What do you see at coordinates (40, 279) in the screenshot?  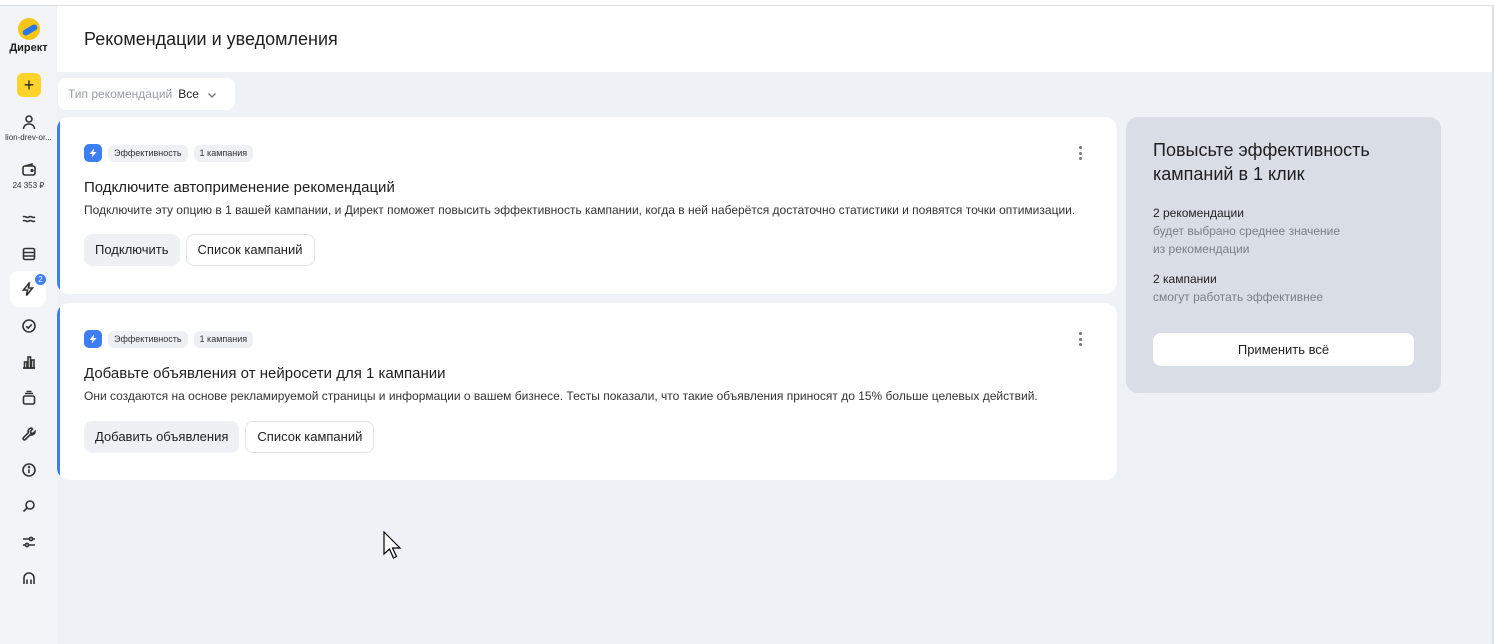 I see `recommendations-count-badge: 2` at bounding box center [40, 279].